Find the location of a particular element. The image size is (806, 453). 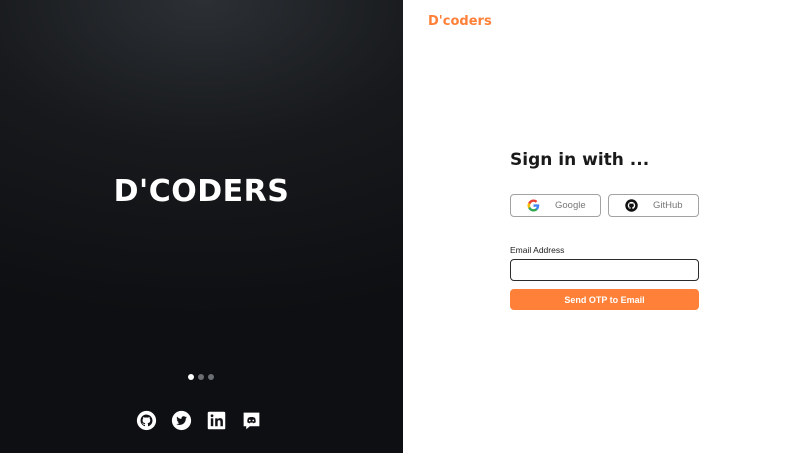

discord-icon is located at coordinates (251, 420).